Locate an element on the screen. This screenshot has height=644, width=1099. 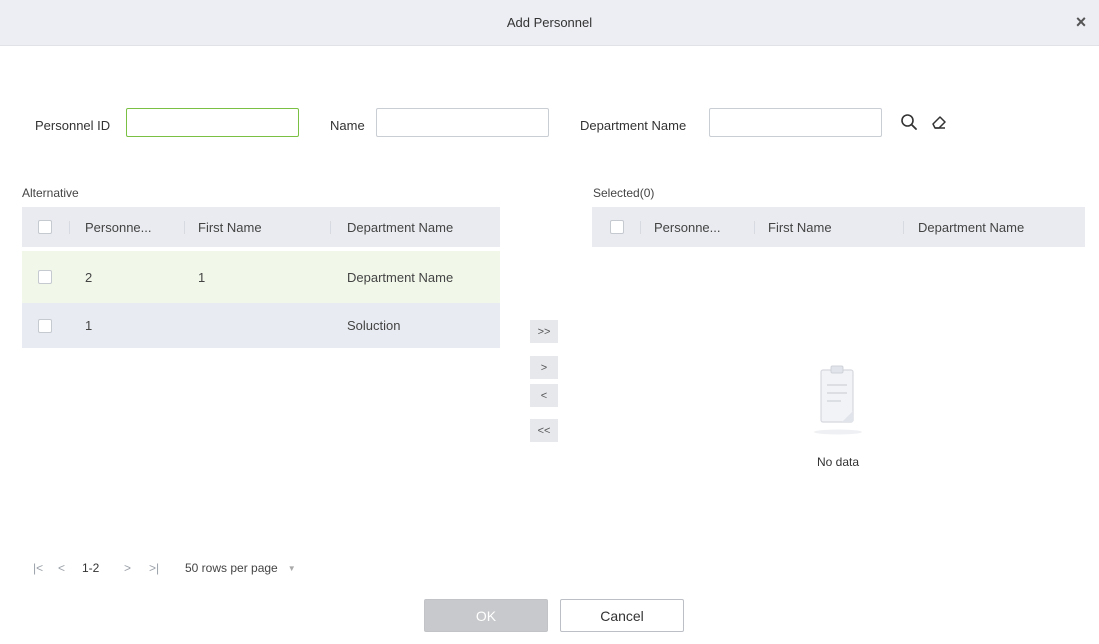
pager-next-button: > is located at coordinates (127, 568).